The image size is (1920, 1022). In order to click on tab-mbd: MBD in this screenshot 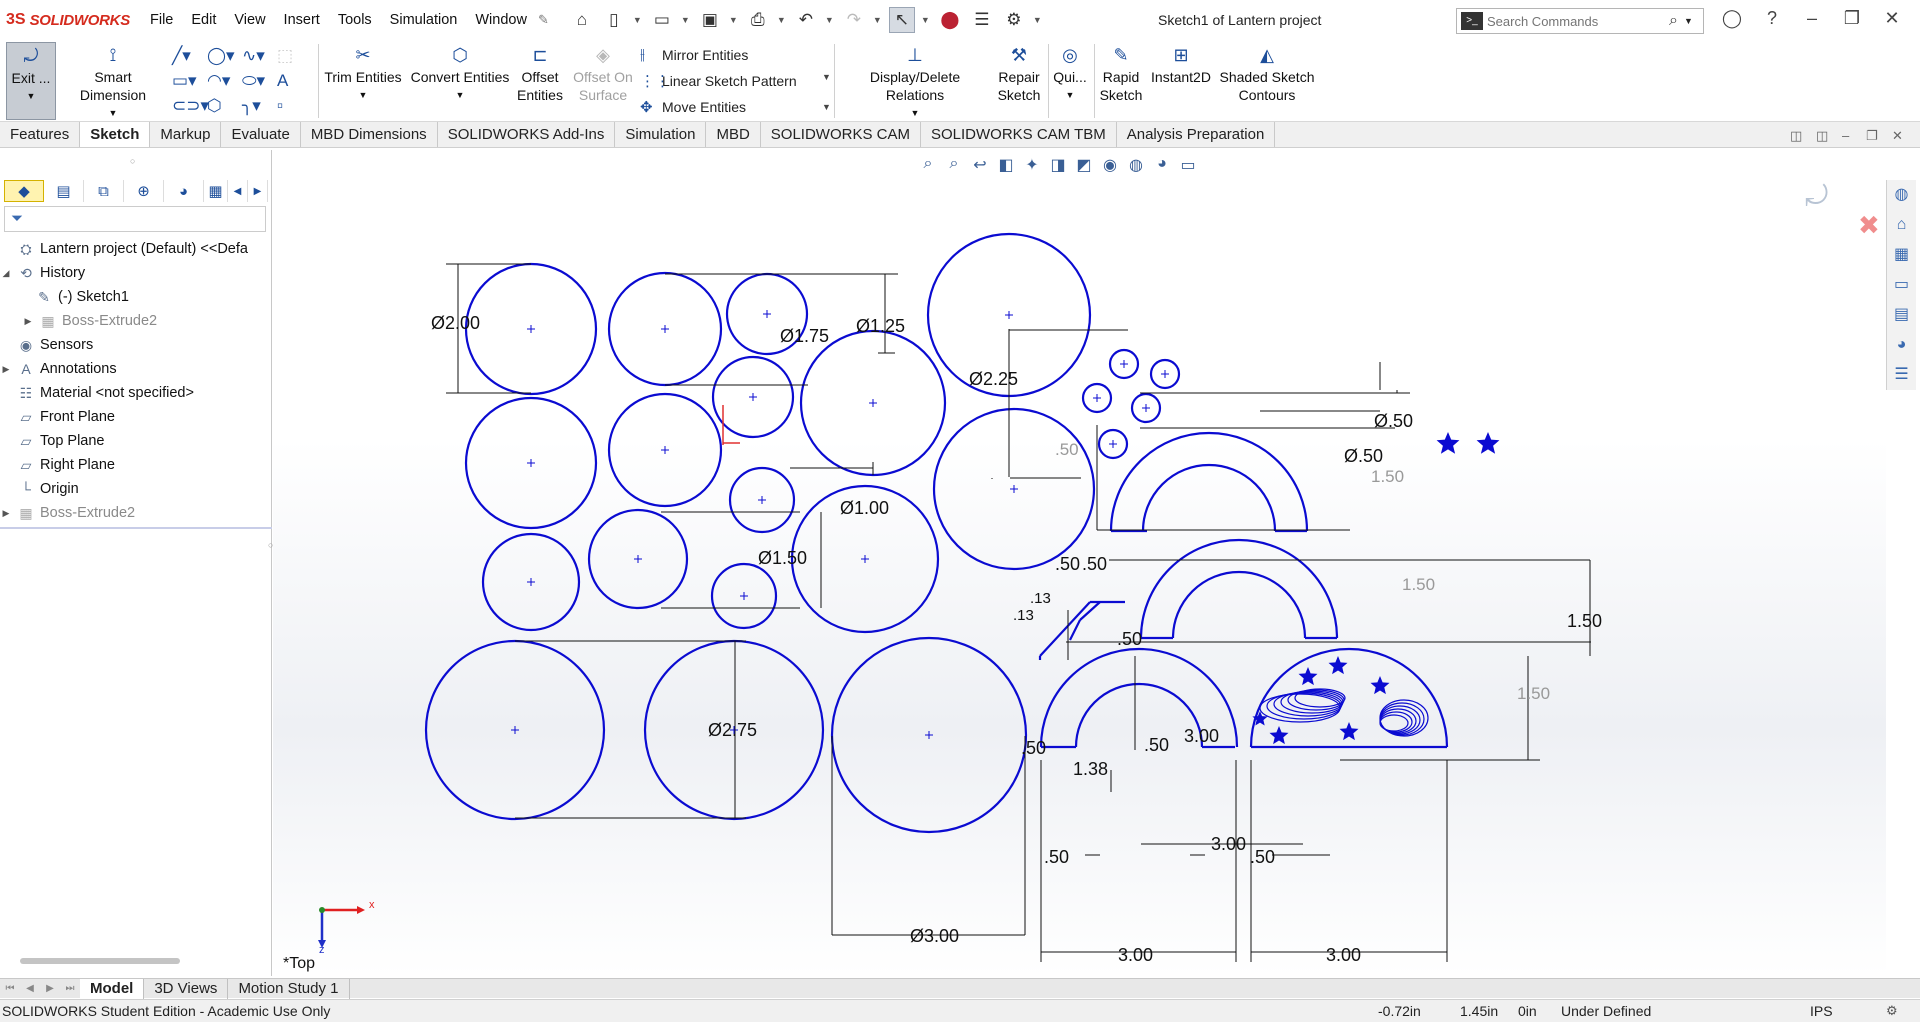, I will do `click(733, 134)`.